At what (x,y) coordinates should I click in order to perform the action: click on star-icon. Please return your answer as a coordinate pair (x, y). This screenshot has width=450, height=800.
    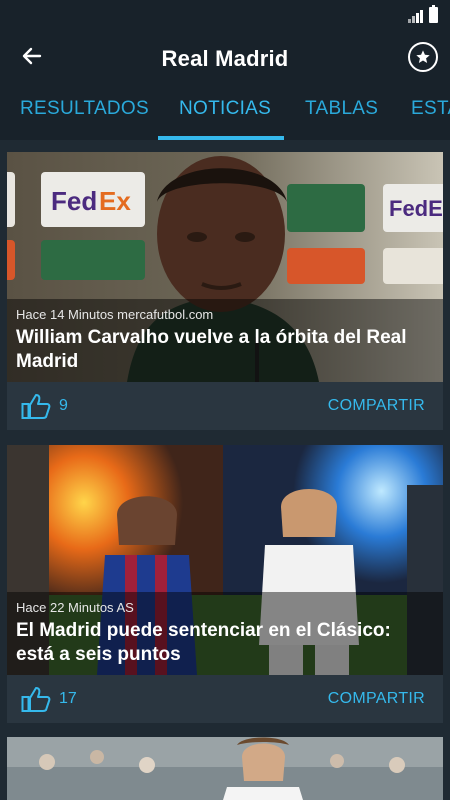
    Looking at the image, I should click on (423, 56).